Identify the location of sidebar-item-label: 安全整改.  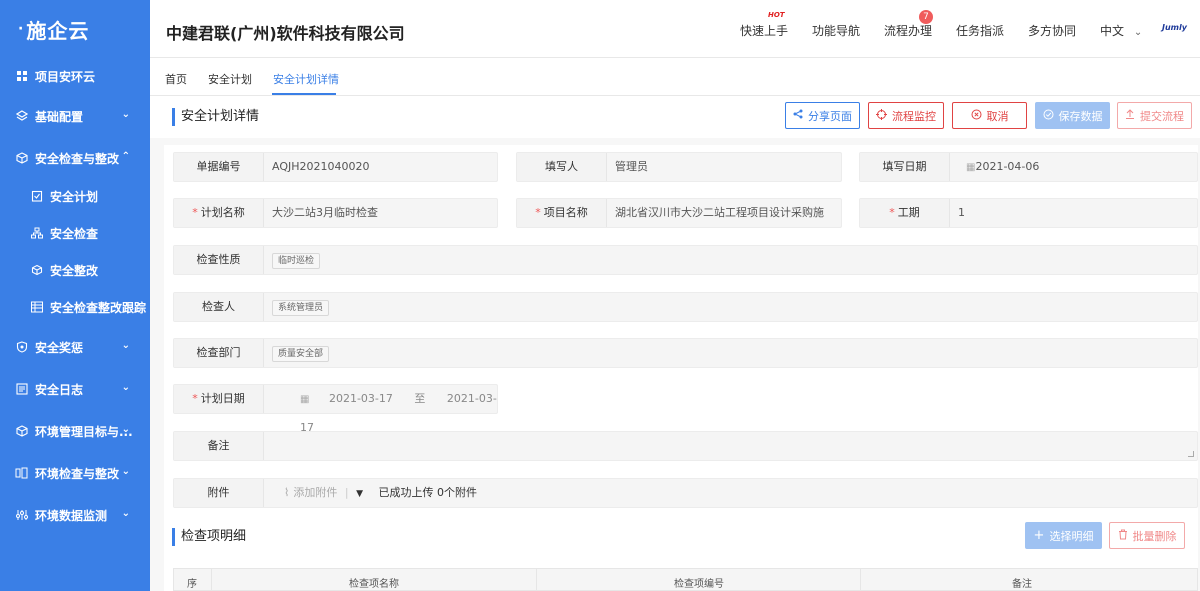
(74, 270).